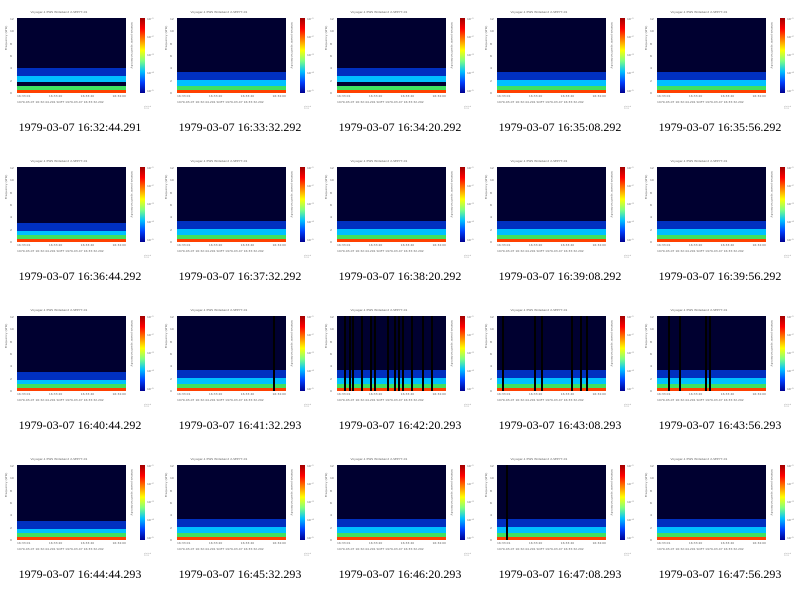 The height and width of the screenshot is (596, 800). Describe the element at coordinates (80, 425) in the screenshot. I see `thumbnail-caption: 1979-03-07 16:40:44.292` at that location.